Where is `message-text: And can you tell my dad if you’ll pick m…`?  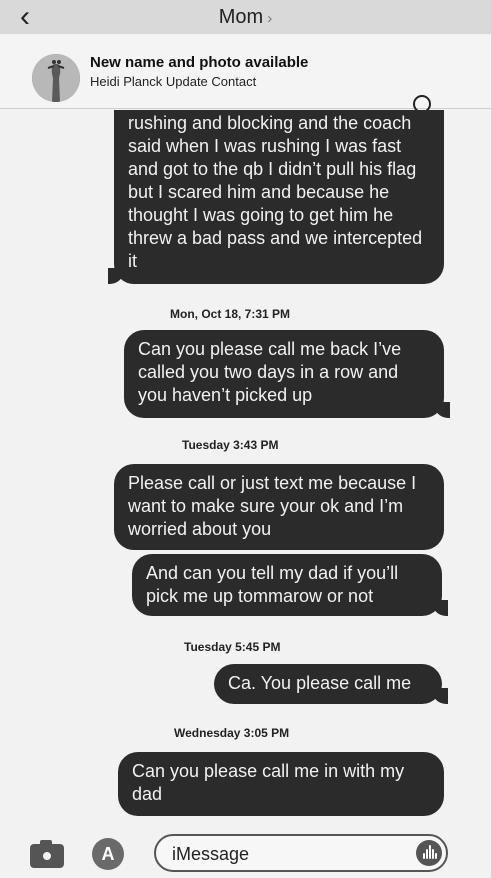 message-text: And can you tell my dad if you’ll pick m… is located at coordinates (272, 584).